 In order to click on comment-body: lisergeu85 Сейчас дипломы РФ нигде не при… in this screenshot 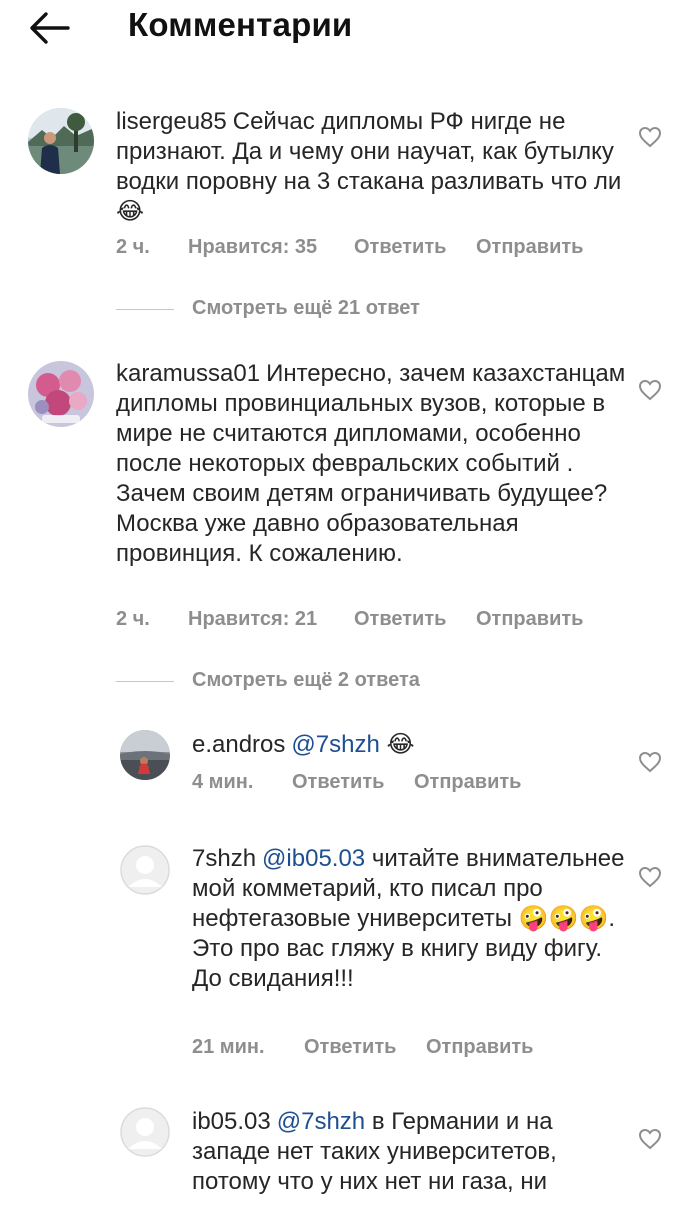, I will do `click(371, 167)`.